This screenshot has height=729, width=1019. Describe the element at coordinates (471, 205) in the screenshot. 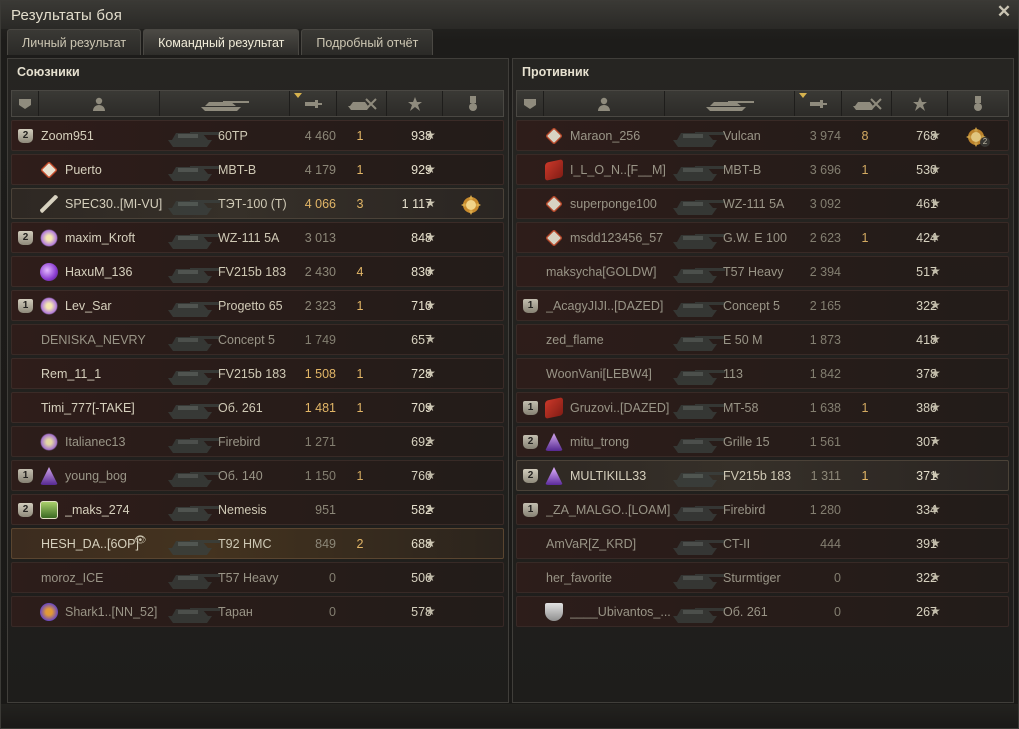

I see `medal-icon` at that location.